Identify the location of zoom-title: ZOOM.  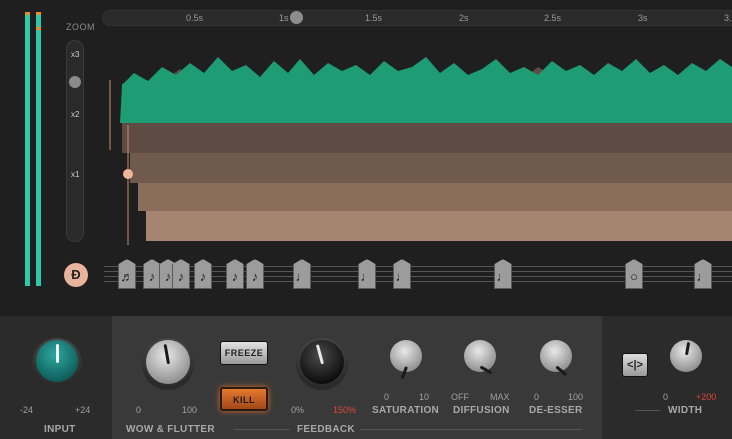
(80, 27).